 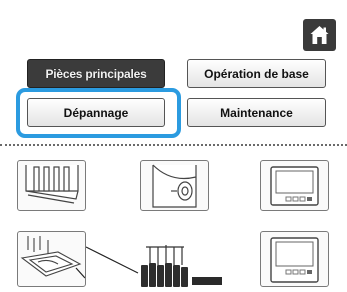 I want to click on home-icon, so click(x=319, y=35).